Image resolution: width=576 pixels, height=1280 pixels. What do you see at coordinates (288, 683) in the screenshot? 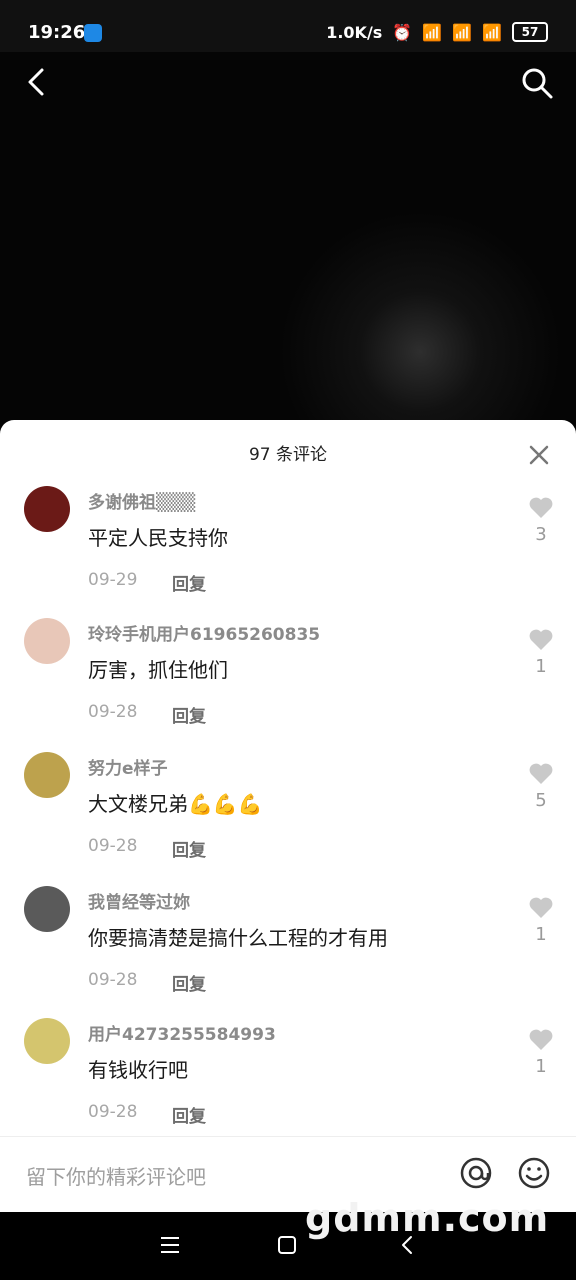
I see `comment-item: 玲玲手机用户61965260835 厉害，抓住他们 09-28 回复 1` at bounding box center [288, 683].